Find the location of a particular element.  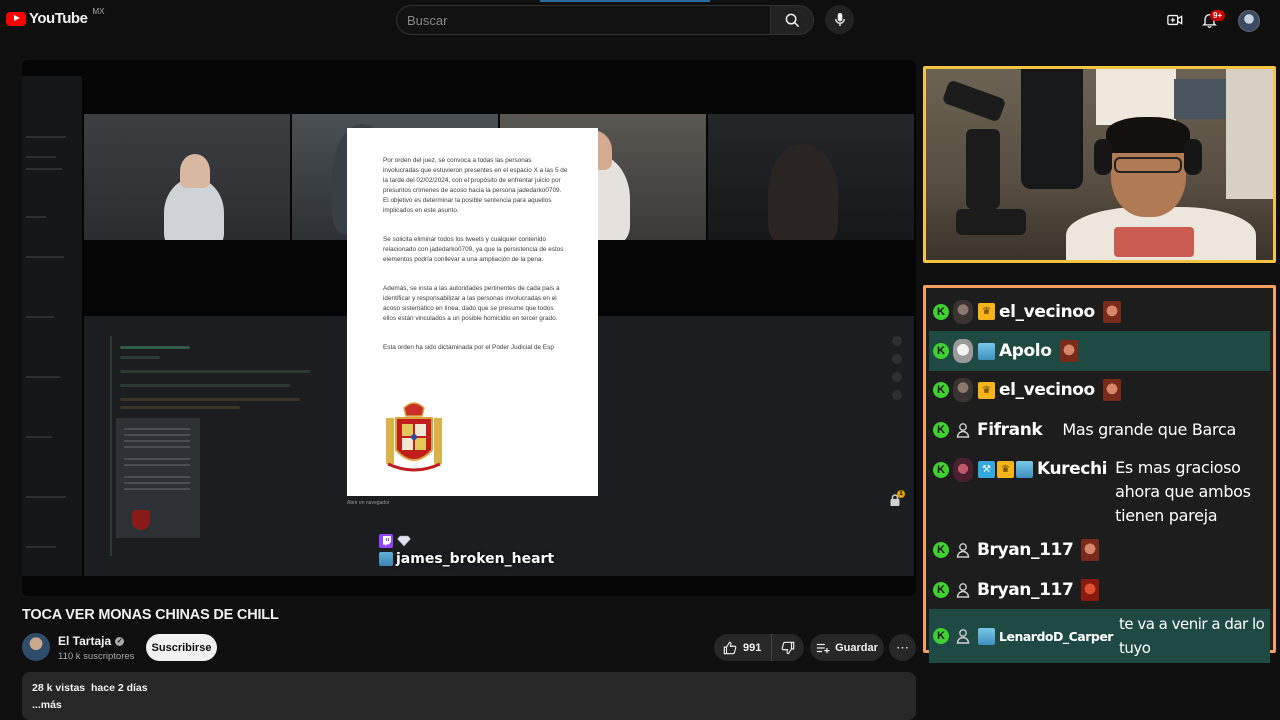

loading-bar is located at coordinates (625, 1).